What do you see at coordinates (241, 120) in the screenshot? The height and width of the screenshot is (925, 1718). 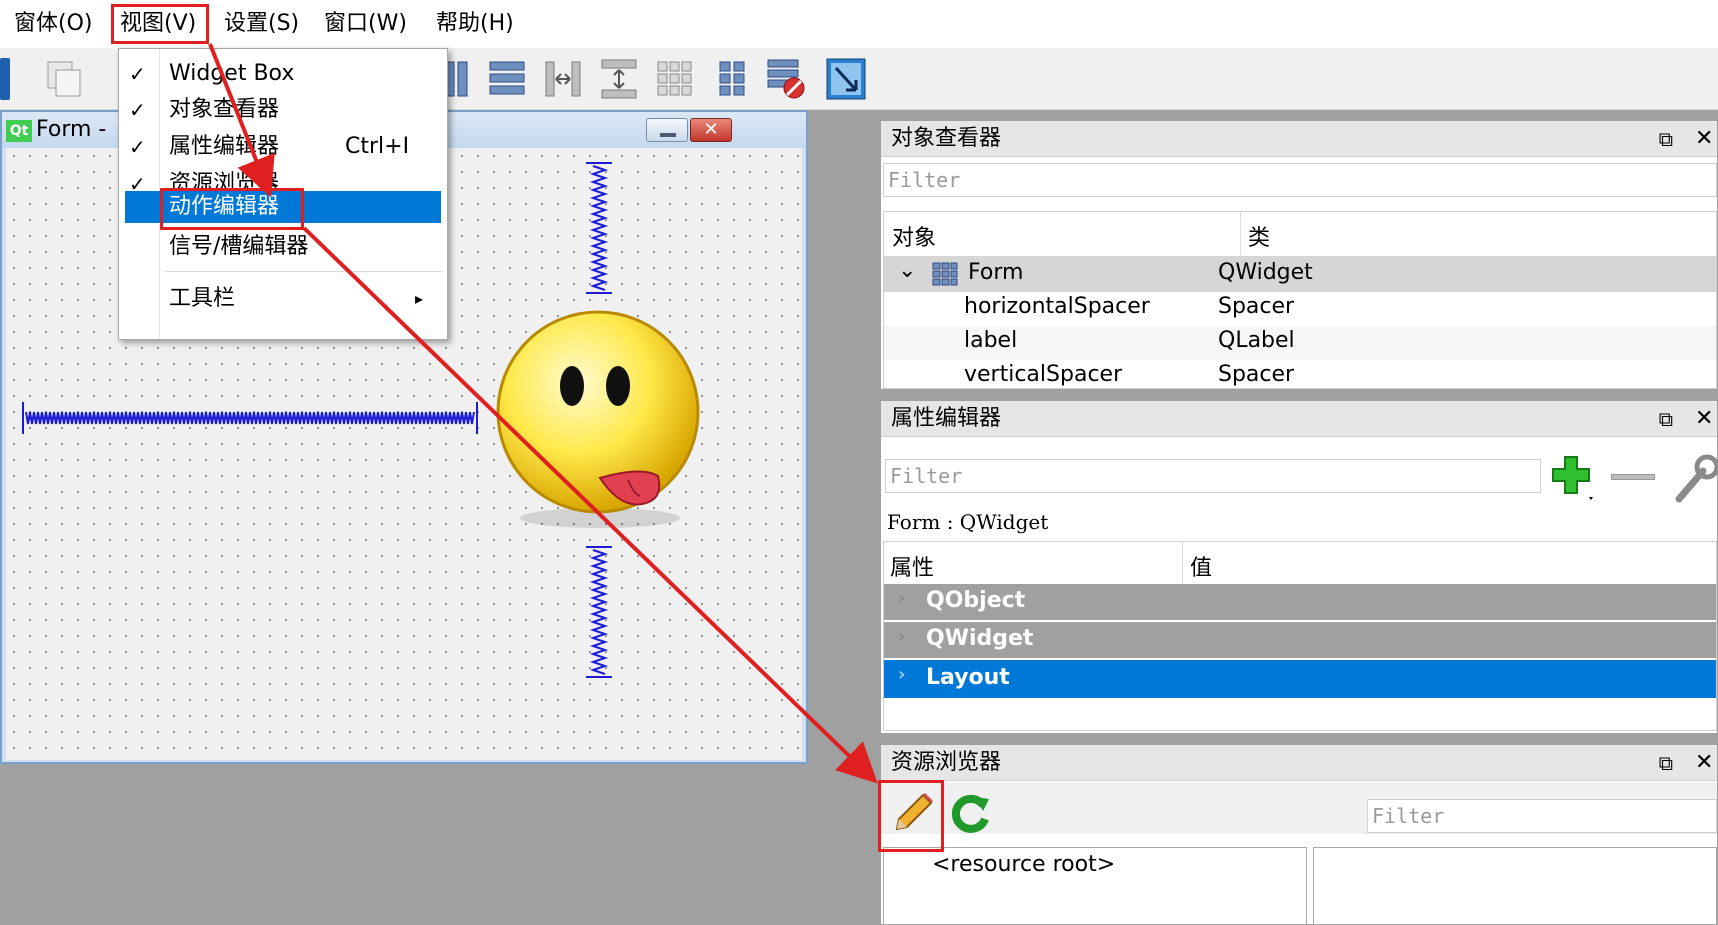 I see `annotation-arrow` at bounding box center [241, 120].